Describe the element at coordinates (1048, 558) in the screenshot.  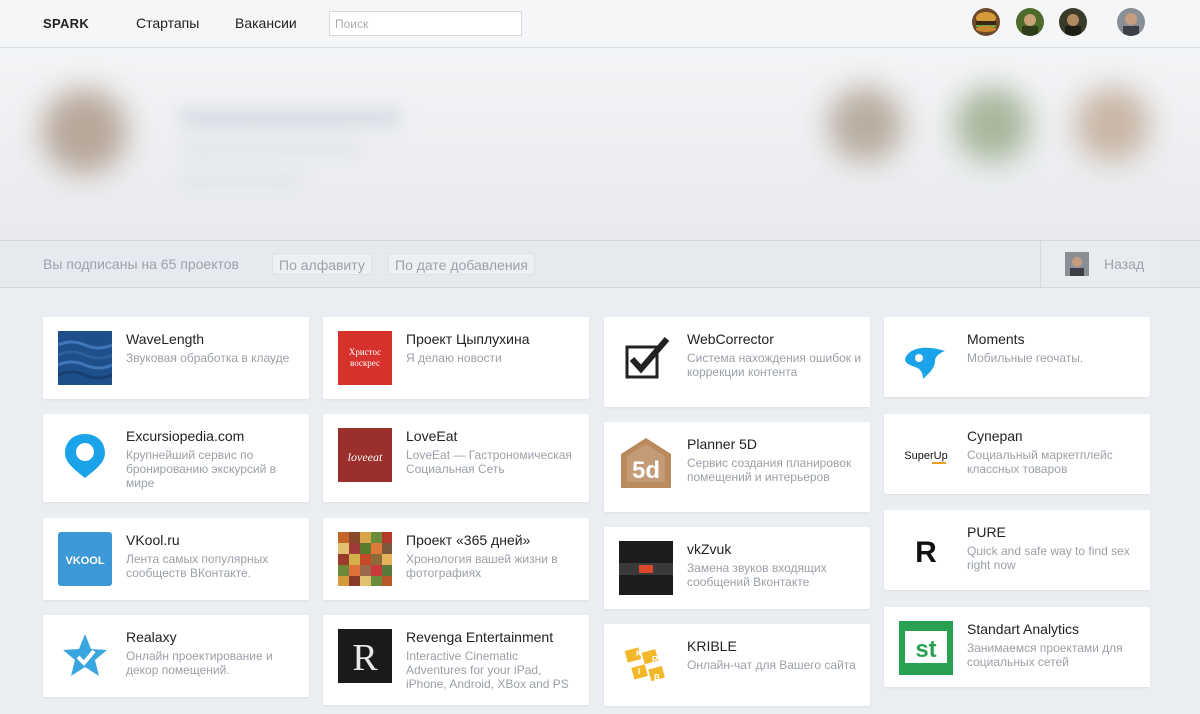
I see `project-description: Quick and safe way to find sex right now` at that location.